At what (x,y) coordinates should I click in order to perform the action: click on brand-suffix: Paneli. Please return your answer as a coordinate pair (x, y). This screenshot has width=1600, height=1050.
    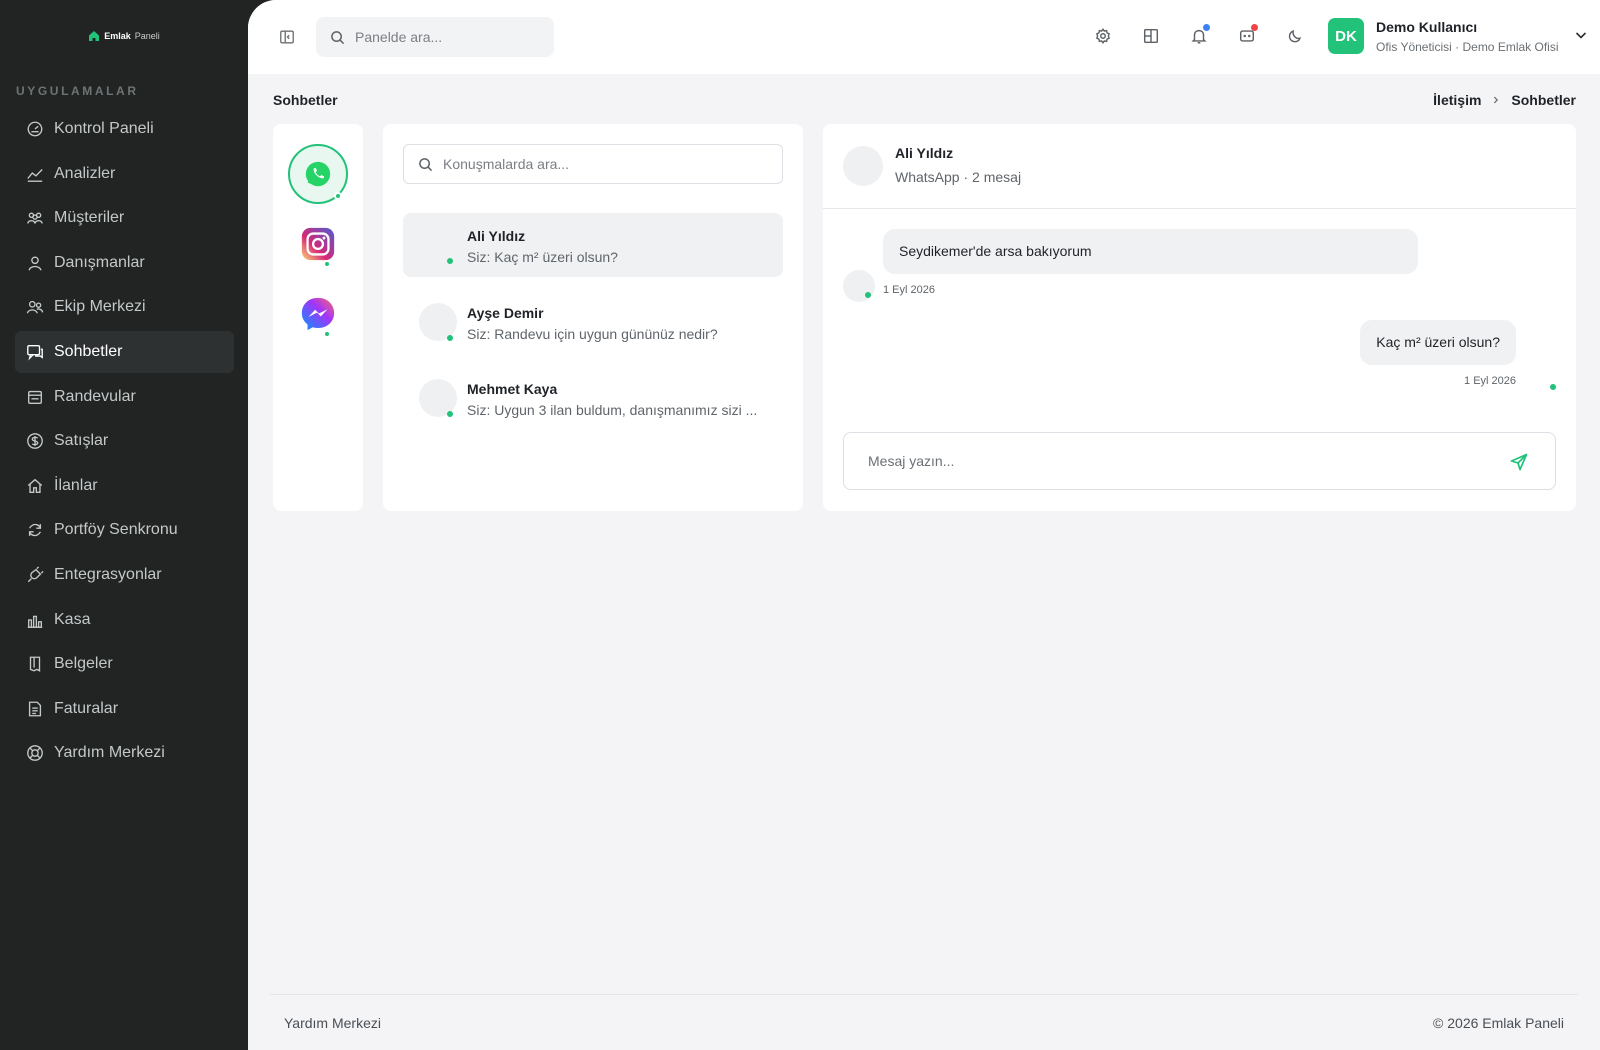
    Looking at the image, I should click on (147, 36).